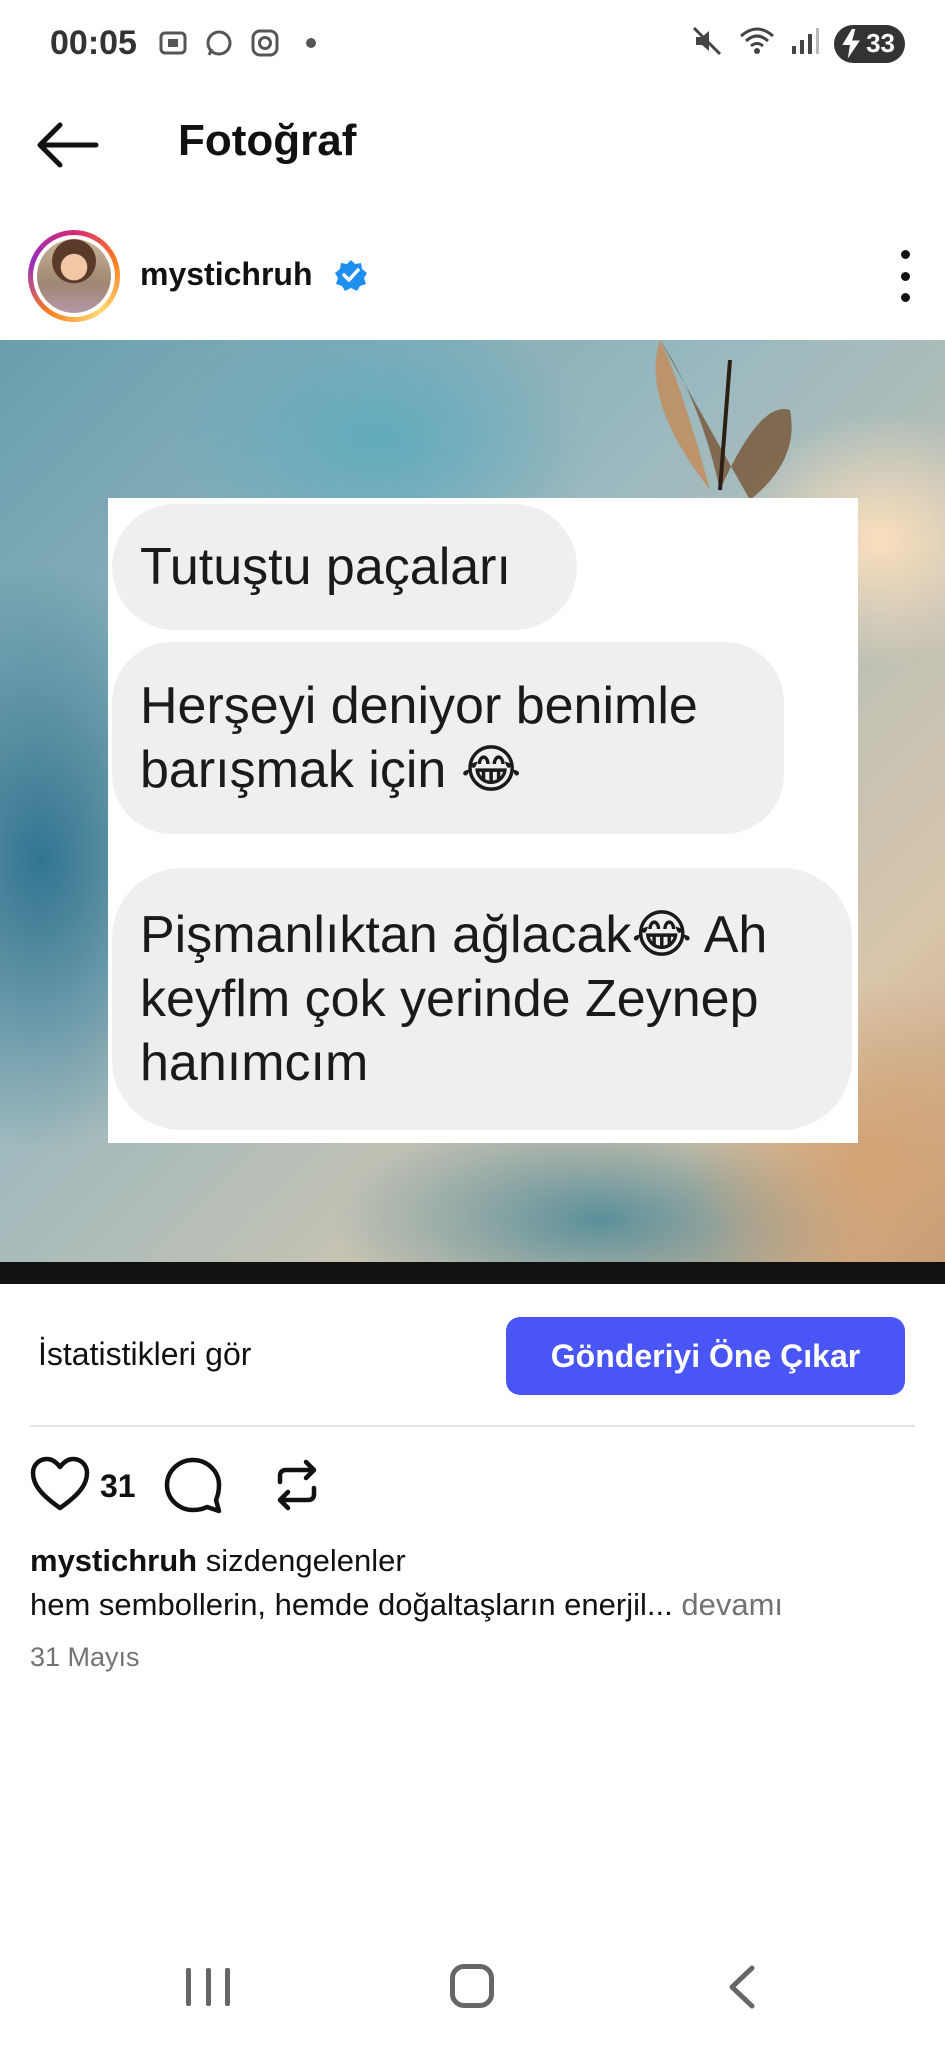  I want to click on whatsapp-icon, so click(219, 43).